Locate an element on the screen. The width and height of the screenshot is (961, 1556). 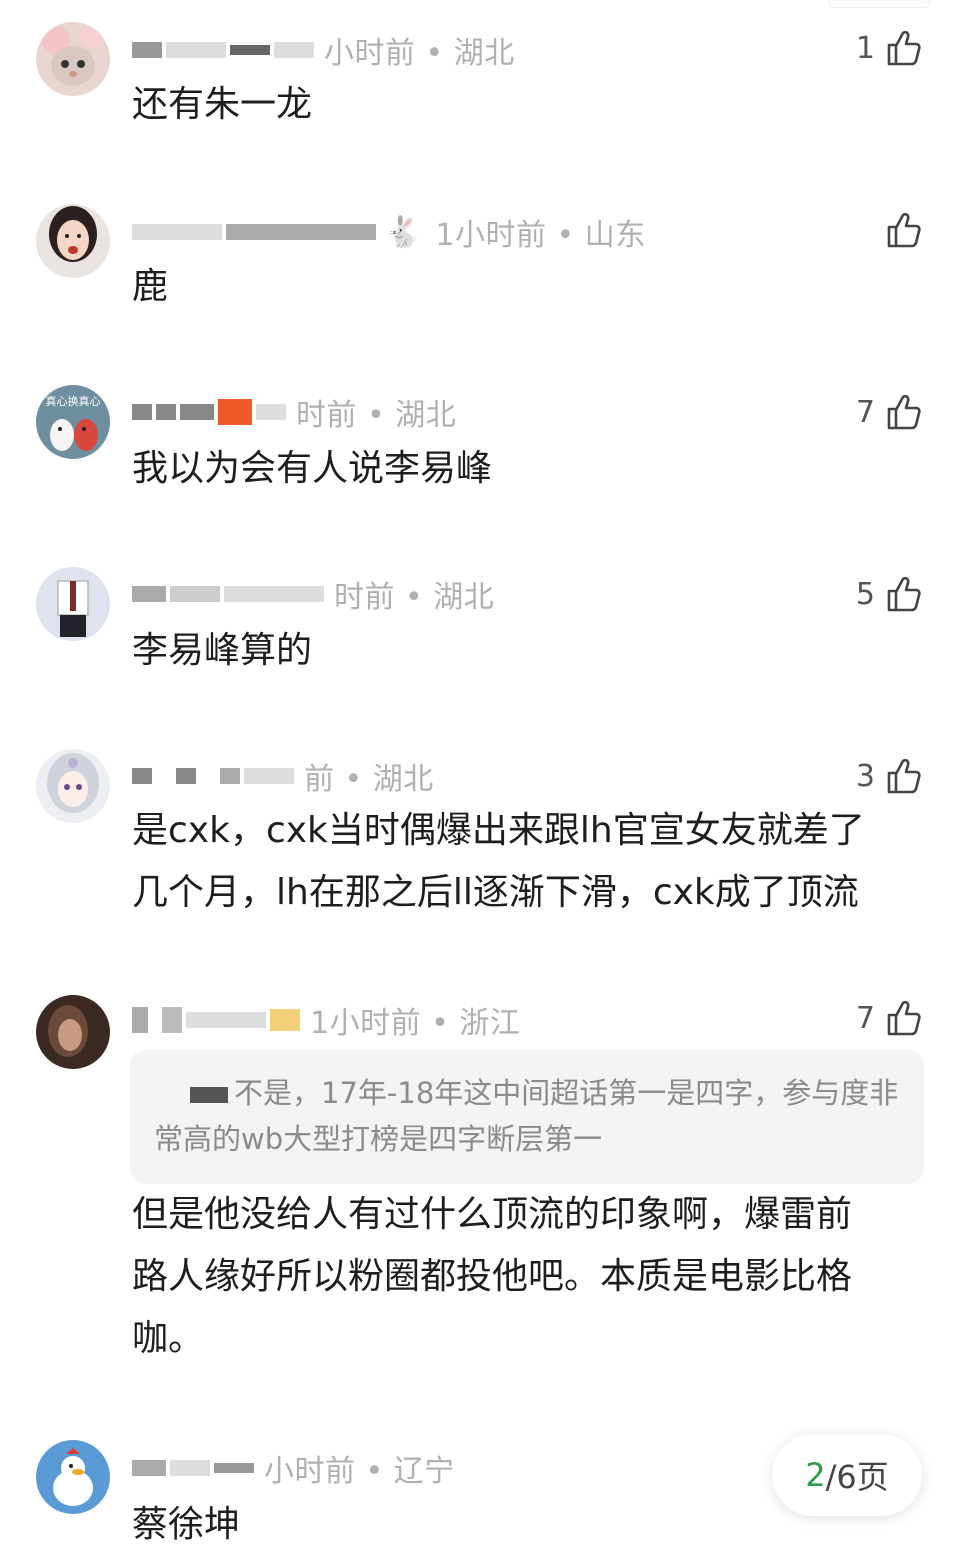
comment-text: 李易峰算的 is located at coordinates (222, 650).